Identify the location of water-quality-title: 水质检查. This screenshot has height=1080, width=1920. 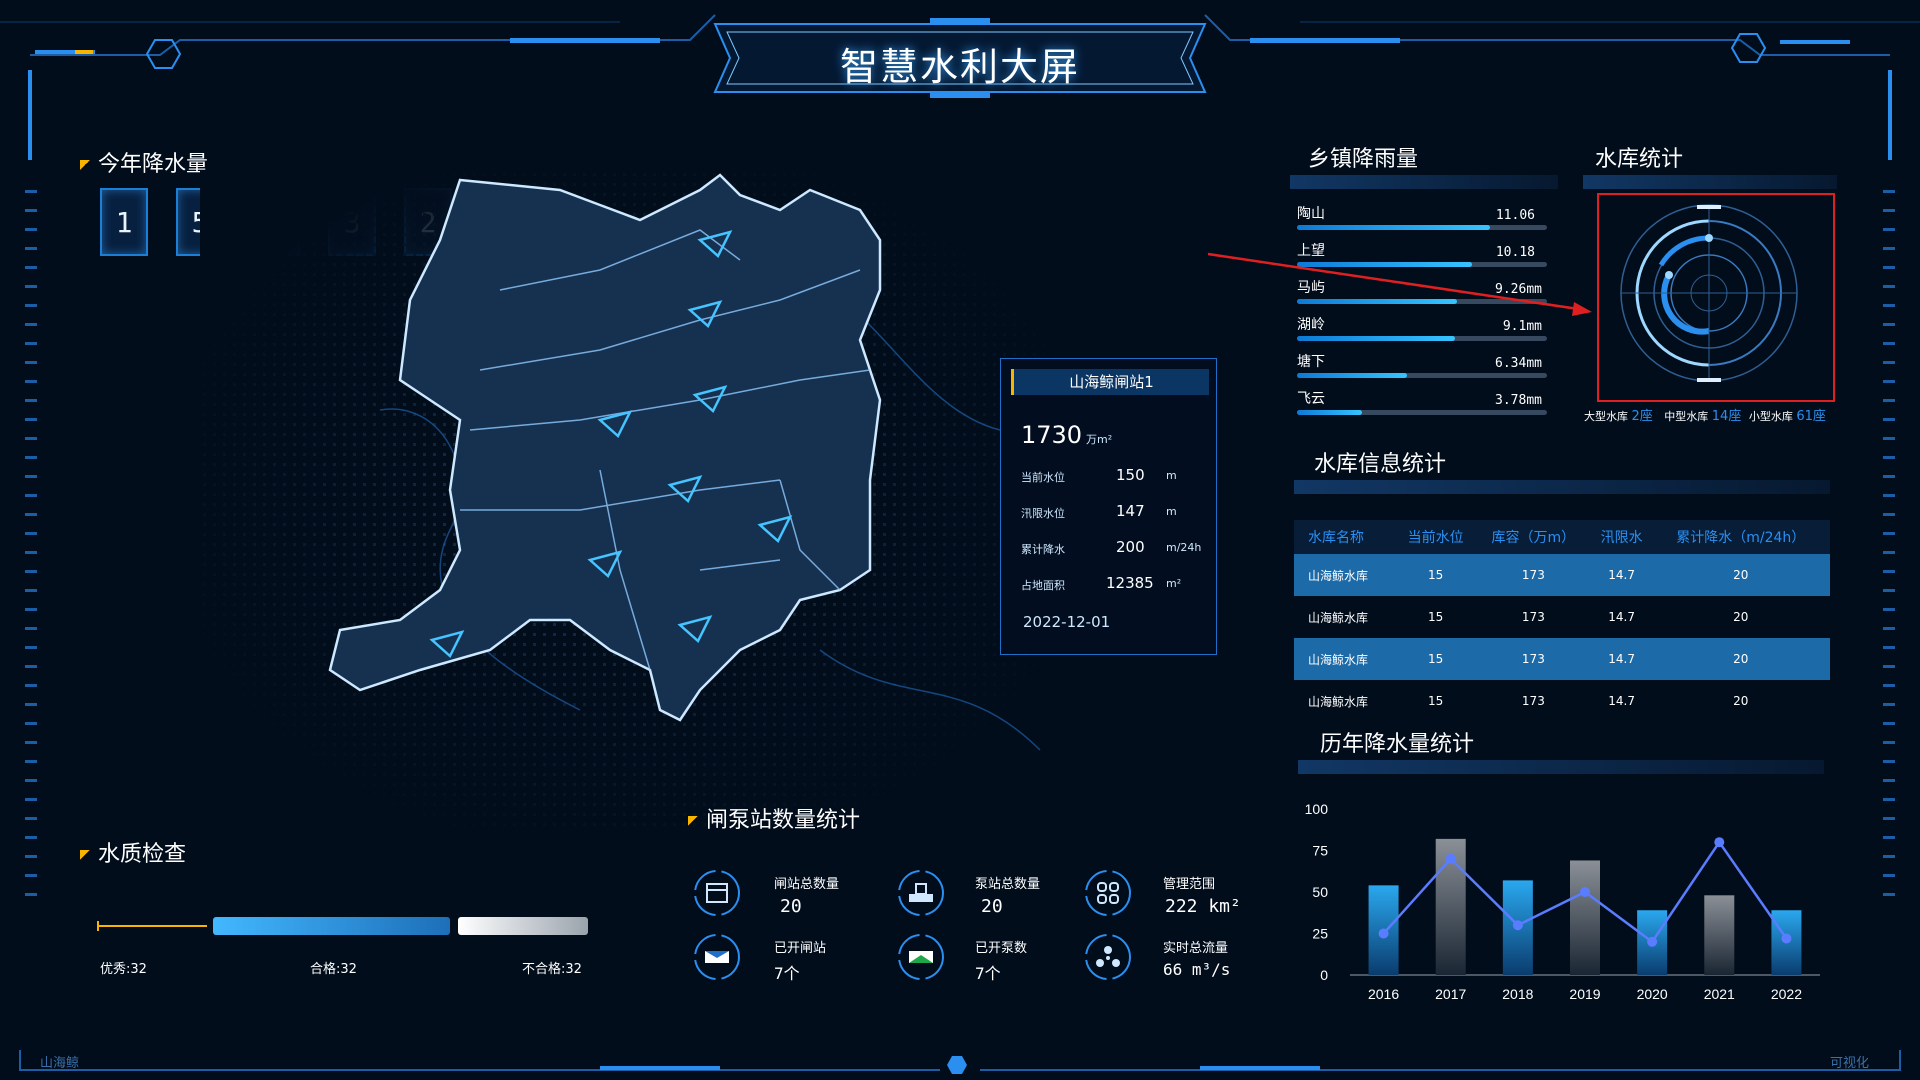
(133, 852).